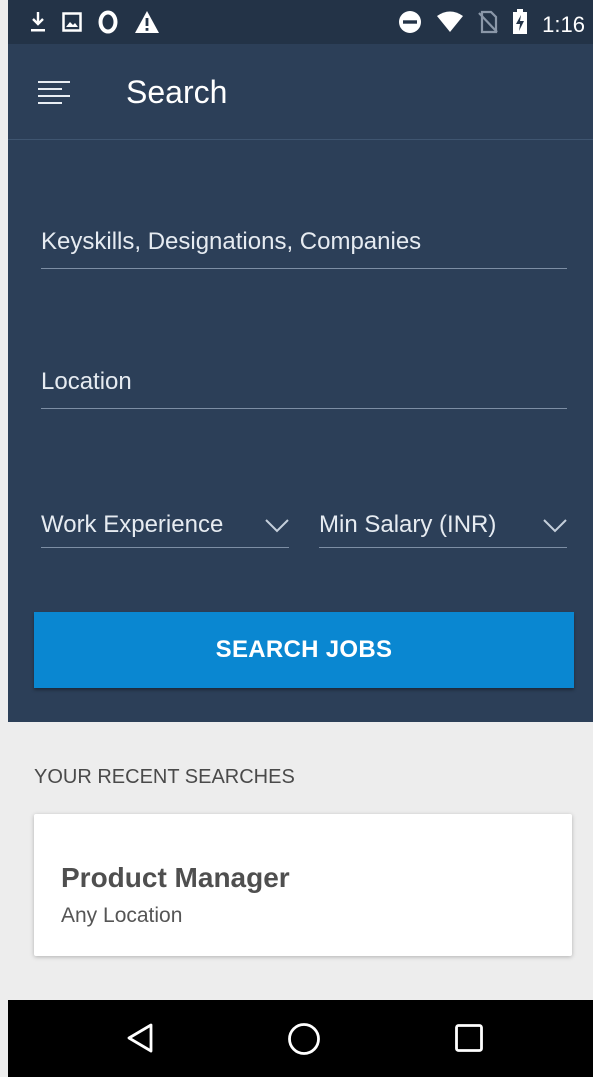 The height and width of the screenshot is (1077, 593). Describe the element at coordinates (95, 24) in the screenshot. I see `status-bar-left` at that location.